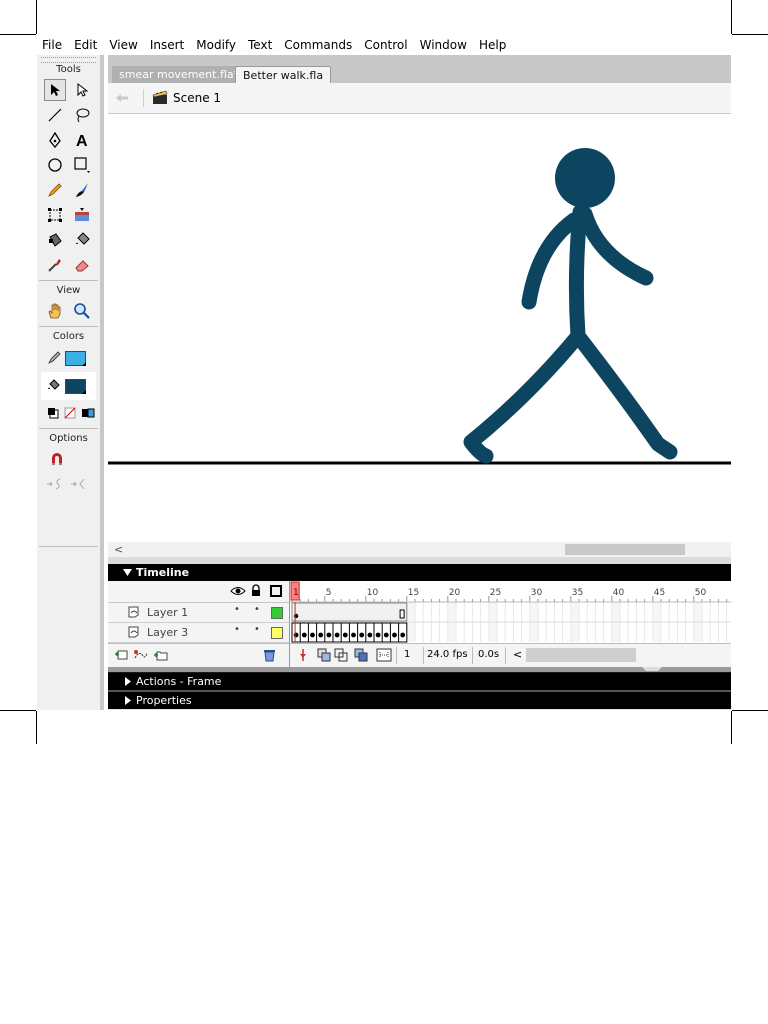 The width and height of the screenshot is (768, 1024). What do you see at coordinates (345, 635) in the screenshot?
I see `keyframe-dot` at bounding box center [345, 635].